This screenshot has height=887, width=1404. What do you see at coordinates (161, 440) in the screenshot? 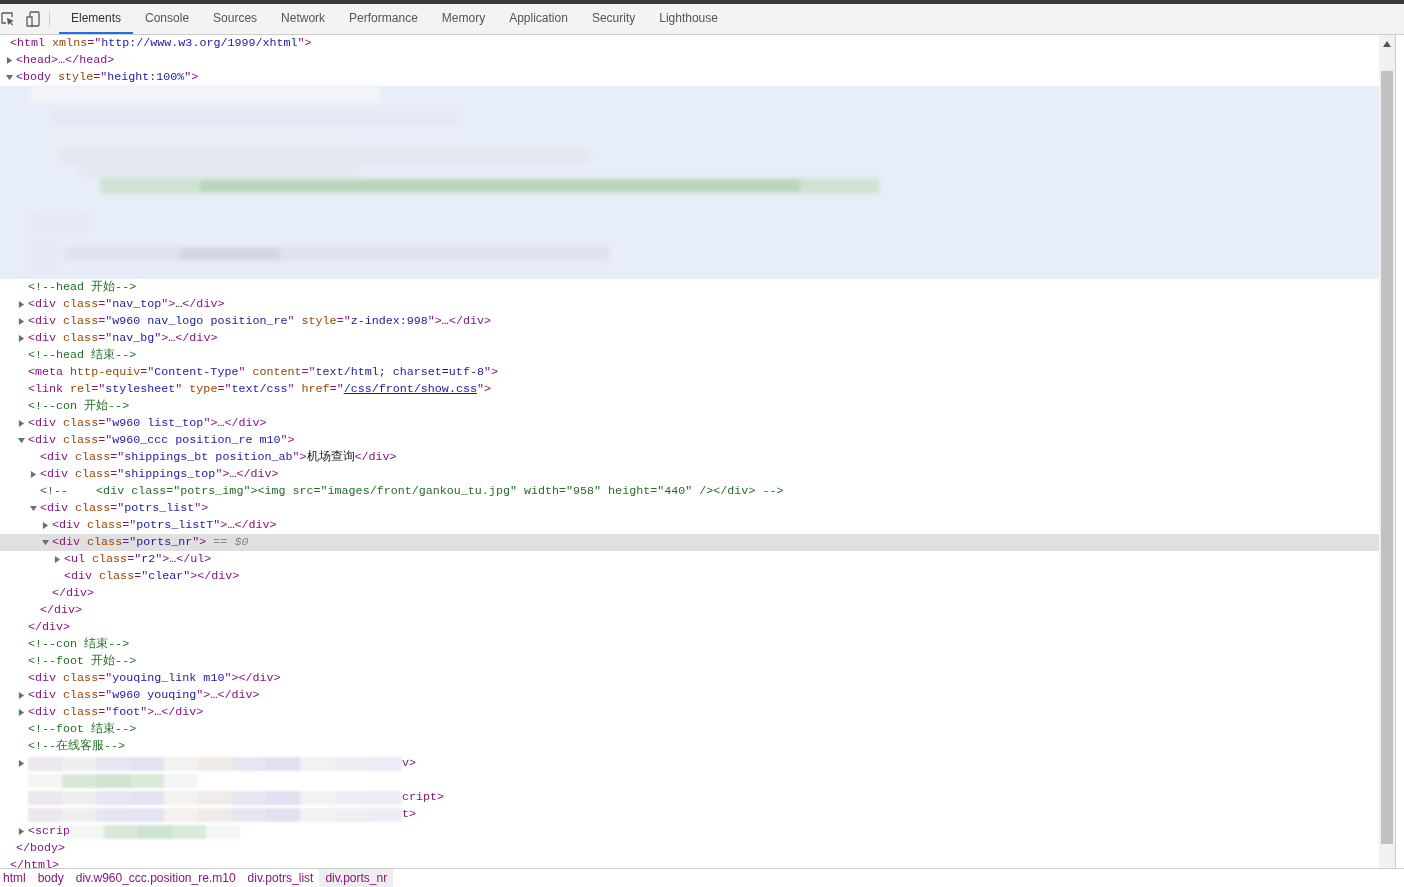
I see `node-markup: <div class="w960_ccc position_re m10">` at bounding box center [161, 440].